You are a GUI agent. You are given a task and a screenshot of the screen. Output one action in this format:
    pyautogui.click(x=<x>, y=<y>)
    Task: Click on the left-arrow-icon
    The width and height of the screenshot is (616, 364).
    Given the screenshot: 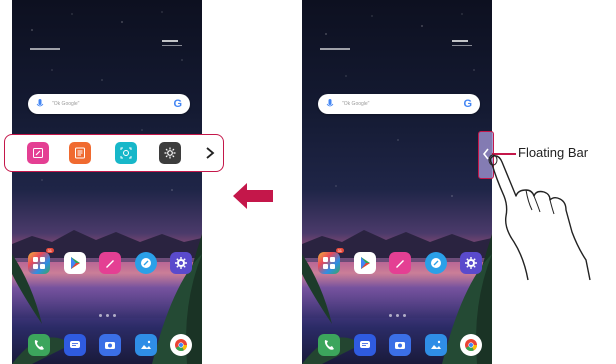 What is the action you would take?
    pyautogui.click(x=253, y=196)
    